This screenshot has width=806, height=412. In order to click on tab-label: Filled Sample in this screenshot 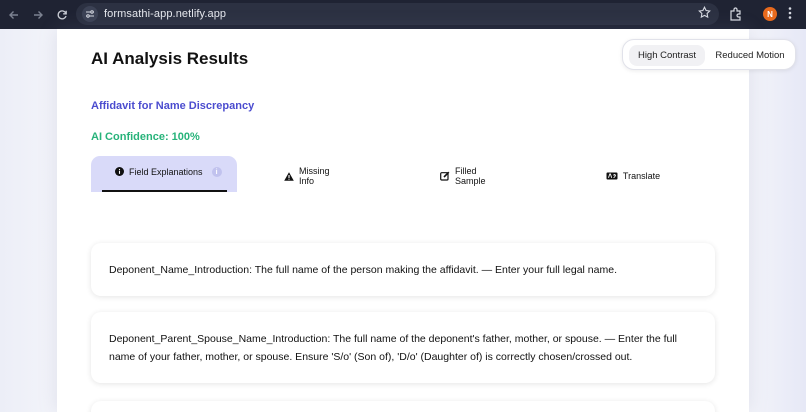, I will do `click(470, 176)`.